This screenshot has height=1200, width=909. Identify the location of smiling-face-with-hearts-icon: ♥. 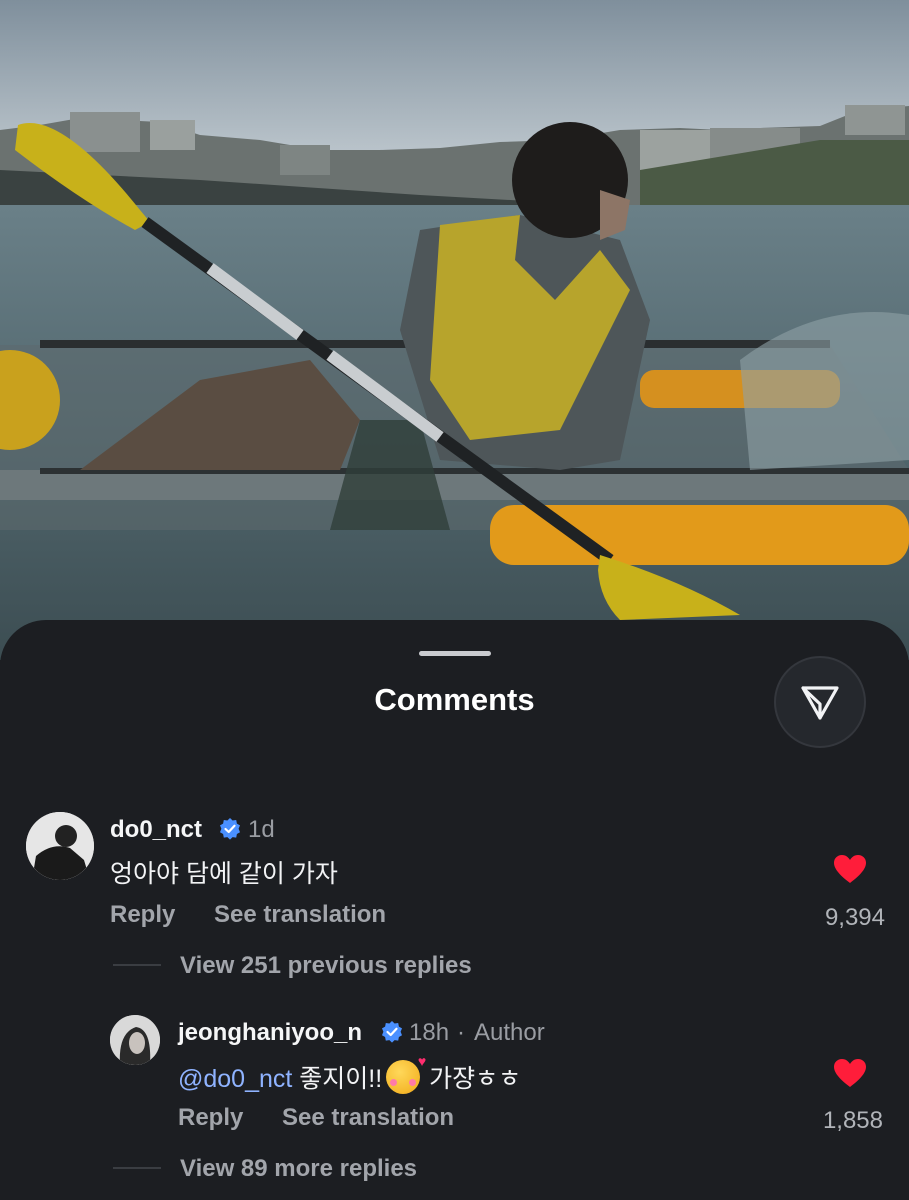
(406, 1074).